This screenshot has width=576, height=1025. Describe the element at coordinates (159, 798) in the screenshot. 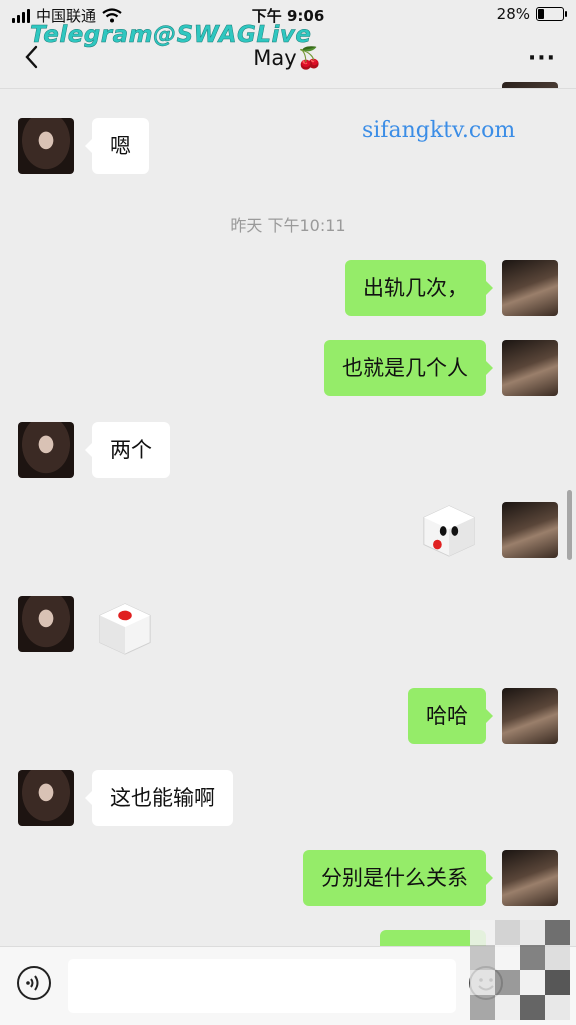

I see `message-bubble: 这也能输啊` at that location.